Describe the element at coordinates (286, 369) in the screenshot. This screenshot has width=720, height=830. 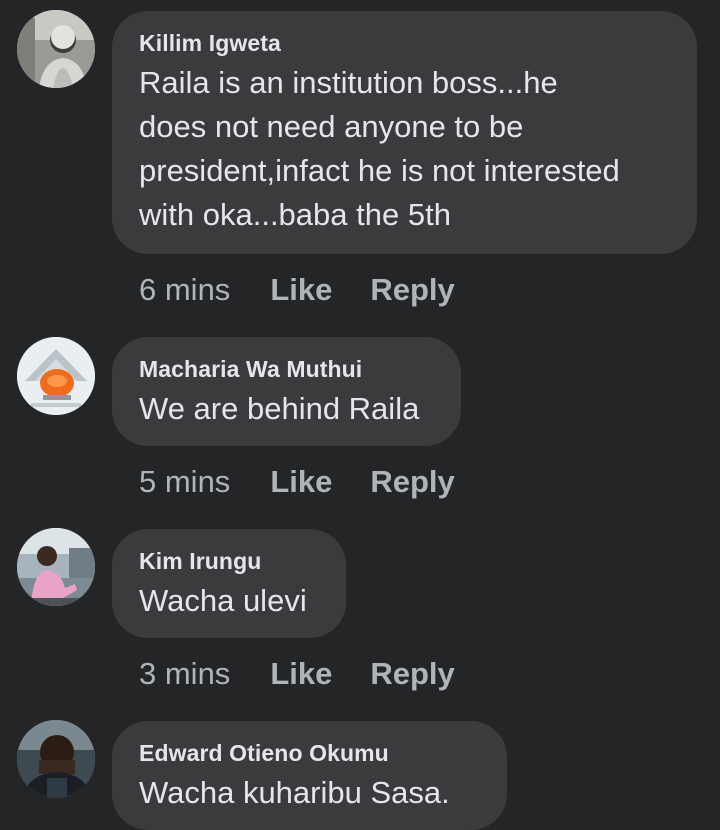
I see `comment-author: Macharia Wa Muthui` at that location.